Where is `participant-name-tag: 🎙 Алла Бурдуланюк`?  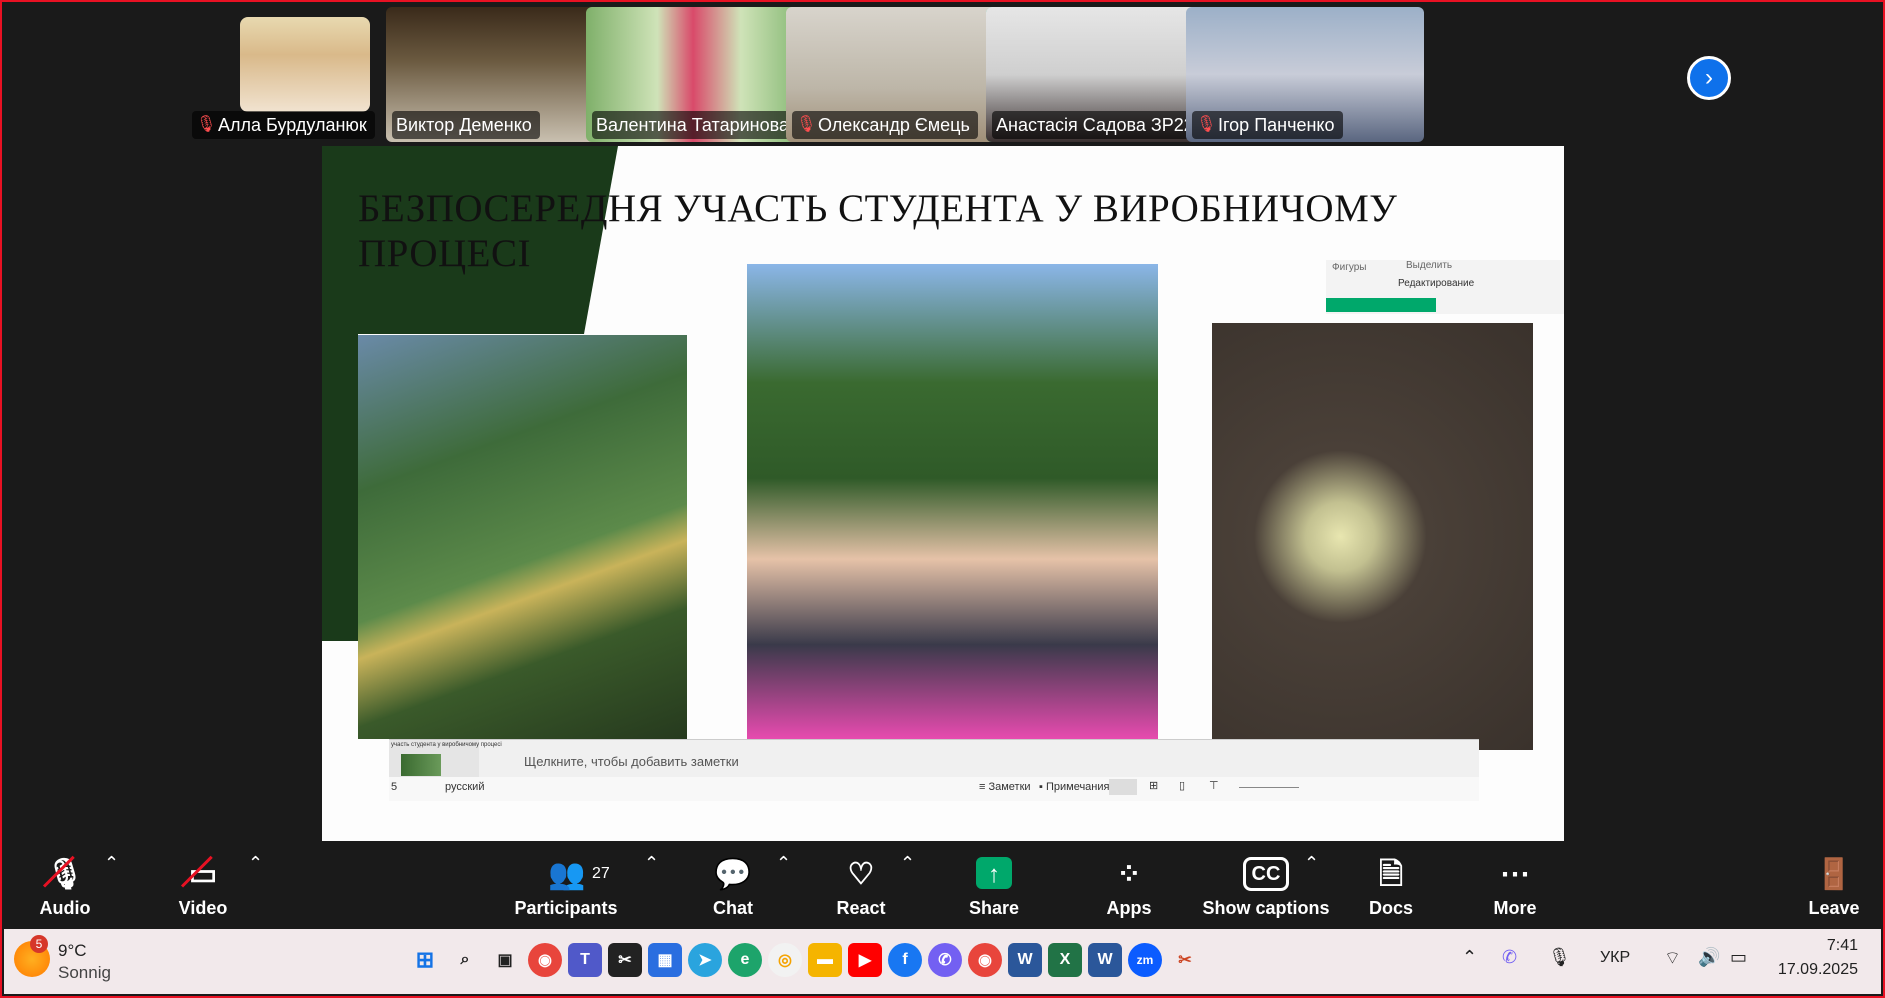
participant-name-tag: 🎙 Алла Бурдуланюк is located at coordinates (283, 125).